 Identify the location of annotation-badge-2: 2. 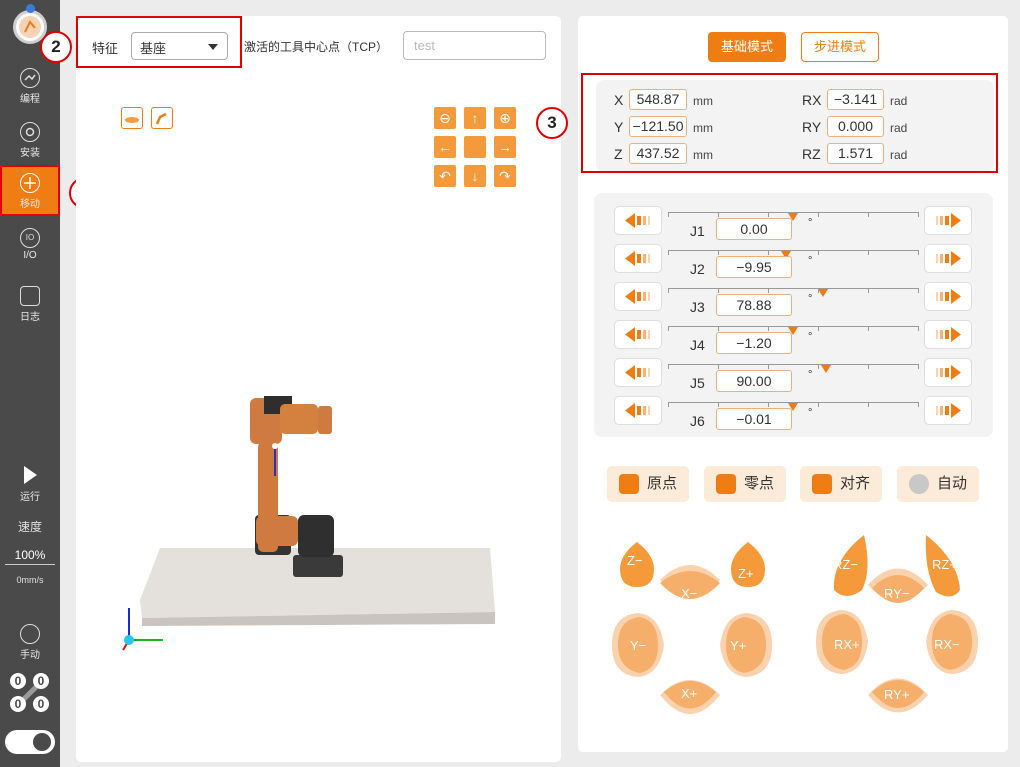
(56, 47).